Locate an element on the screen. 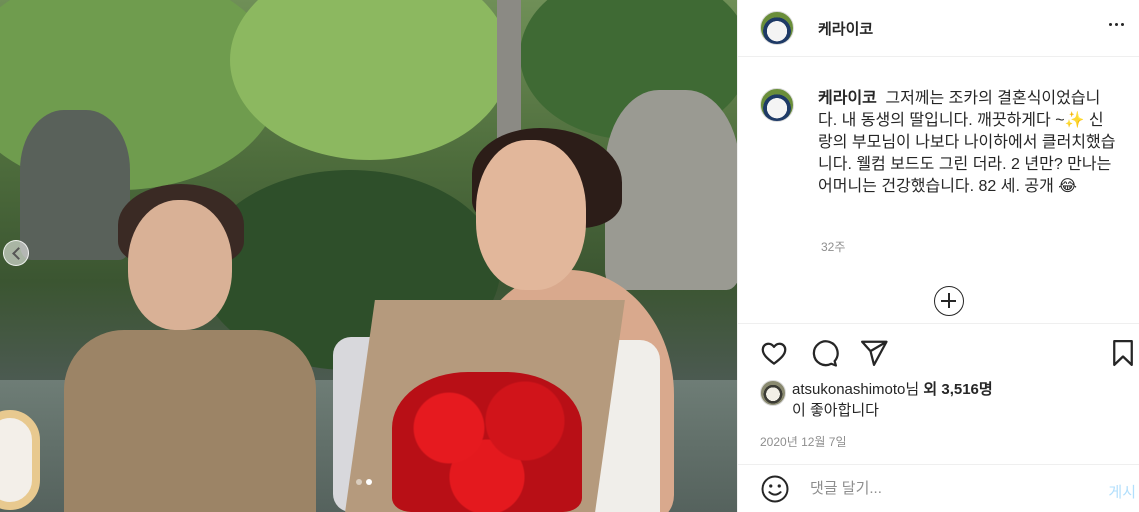 This screenshot has height=512, width=1139. comment-bubble-icon is located at coordinates (824, 353).